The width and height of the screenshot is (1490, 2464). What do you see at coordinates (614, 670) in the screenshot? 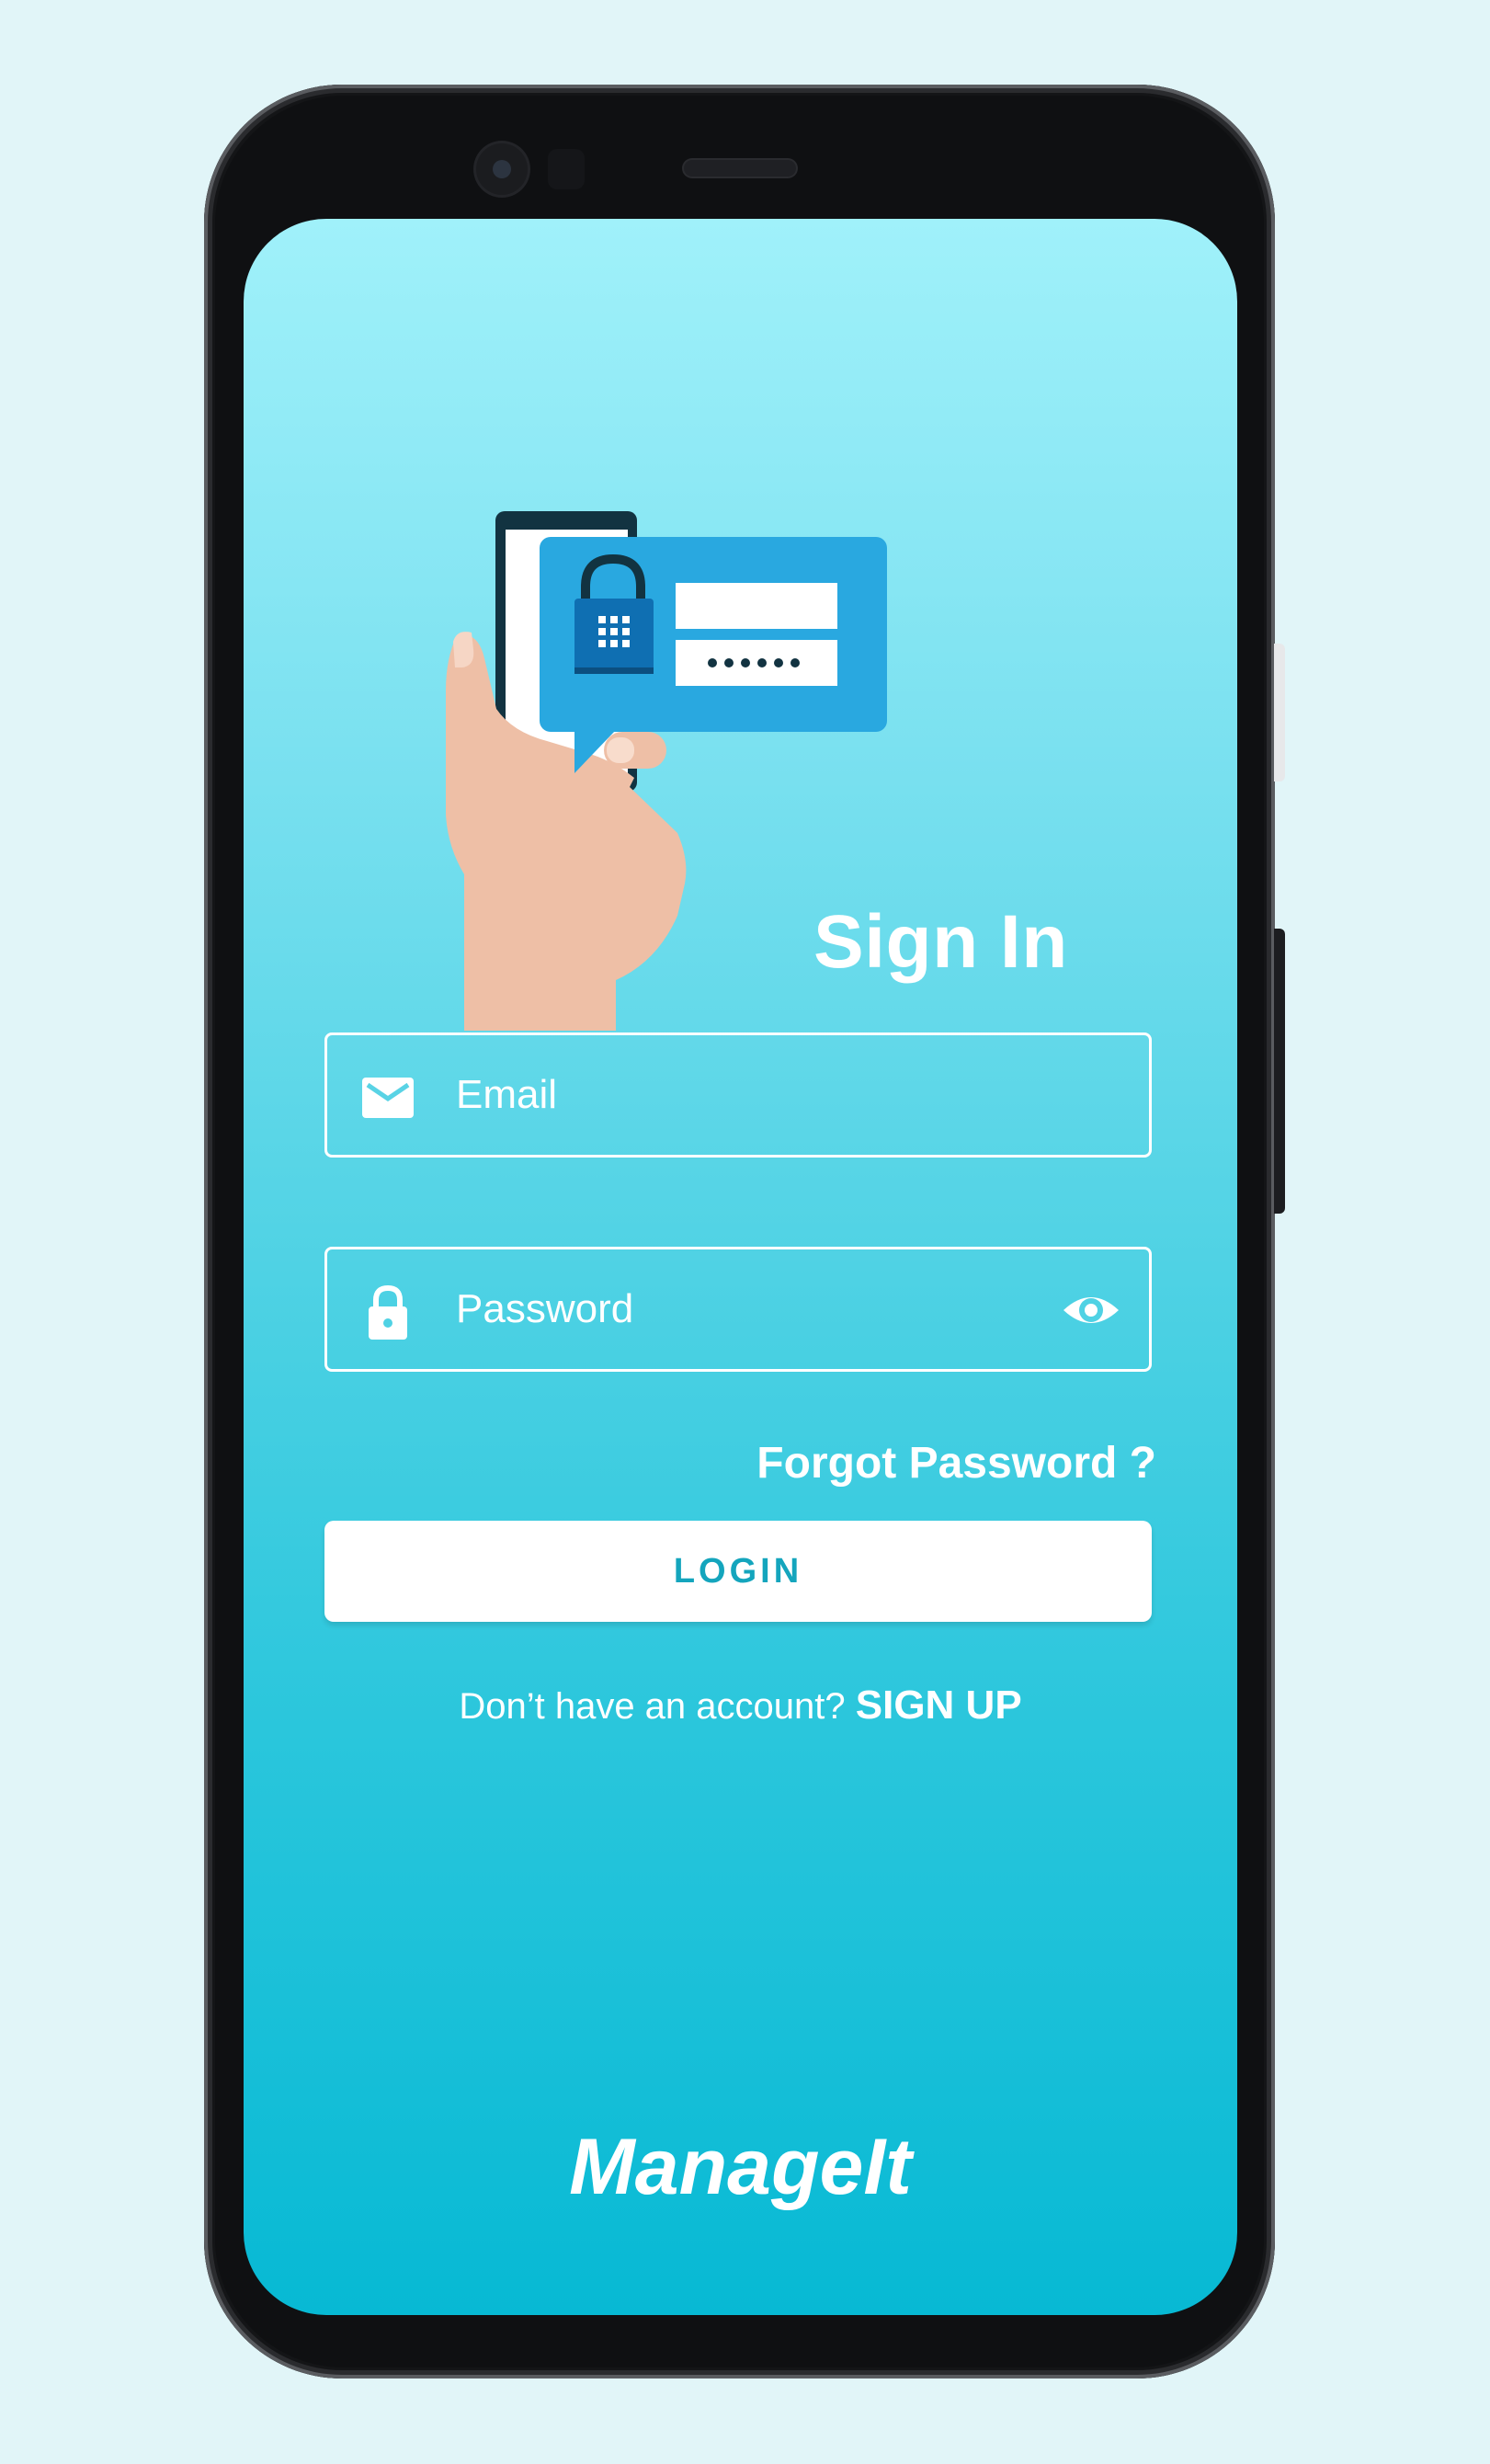
I see `illustration-lock-shadow` at bounding box center [614, 670].